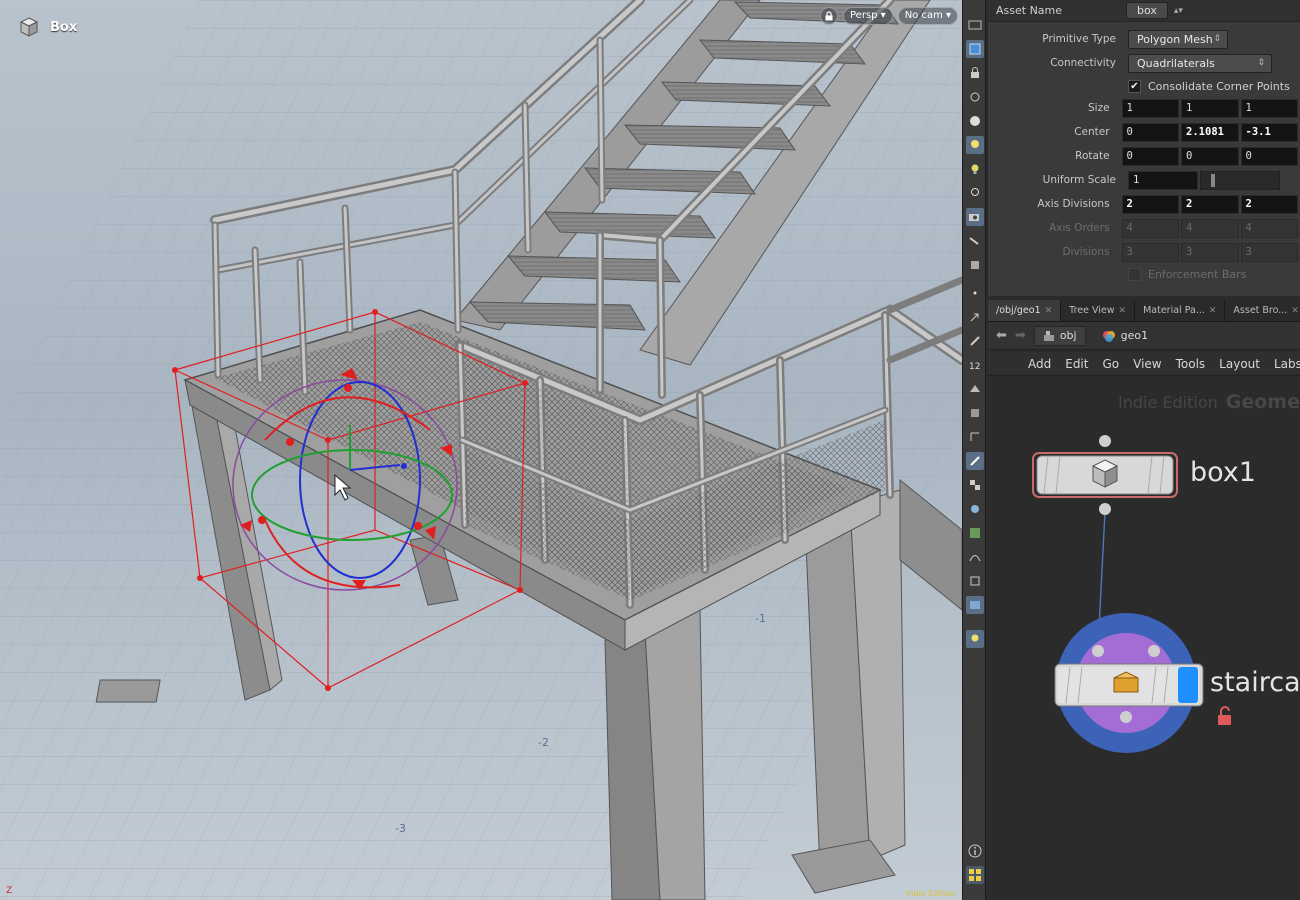 This screenshot has width=1300, height=900. What do you see at coordinates (975, 557) in the screenshot?
I see `curve-icon` at bounding box center [975, 557].